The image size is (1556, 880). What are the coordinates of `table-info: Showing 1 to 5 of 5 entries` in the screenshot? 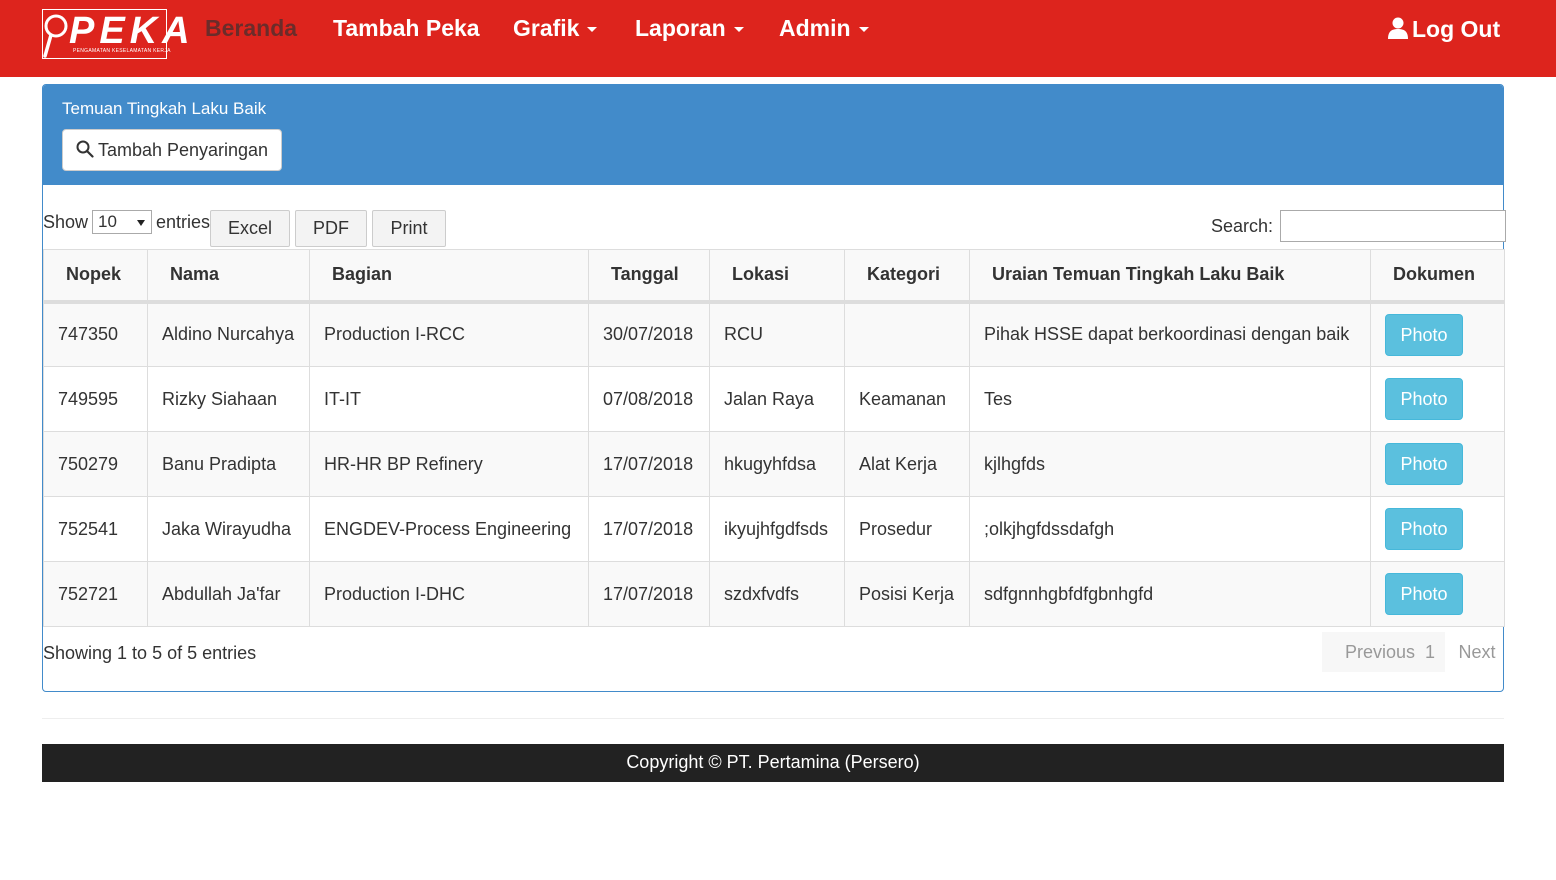 It's located at (150, 653).